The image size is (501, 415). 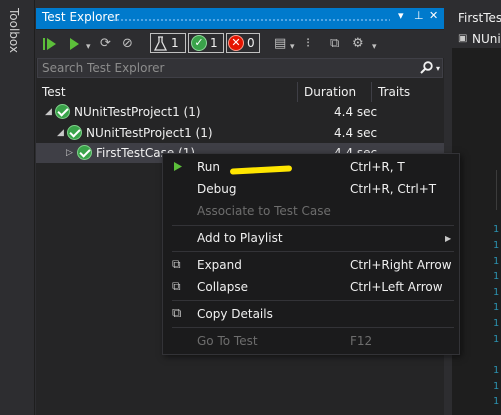 I want to click on column-header-traits: Traits, so click(x=408, y=92).